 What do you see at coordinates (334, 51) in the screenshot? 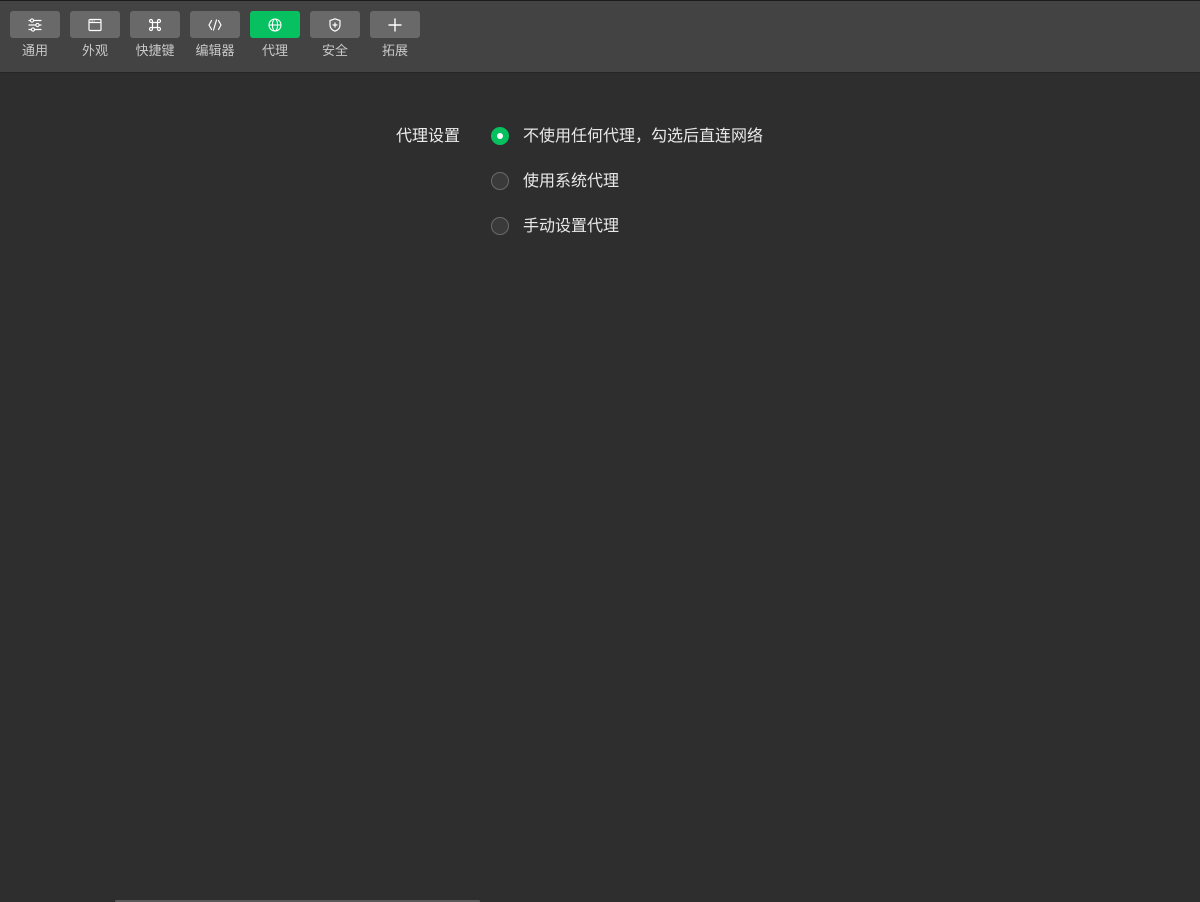
I see `tab-security-label: 安全` at bounding box center [334, 51].